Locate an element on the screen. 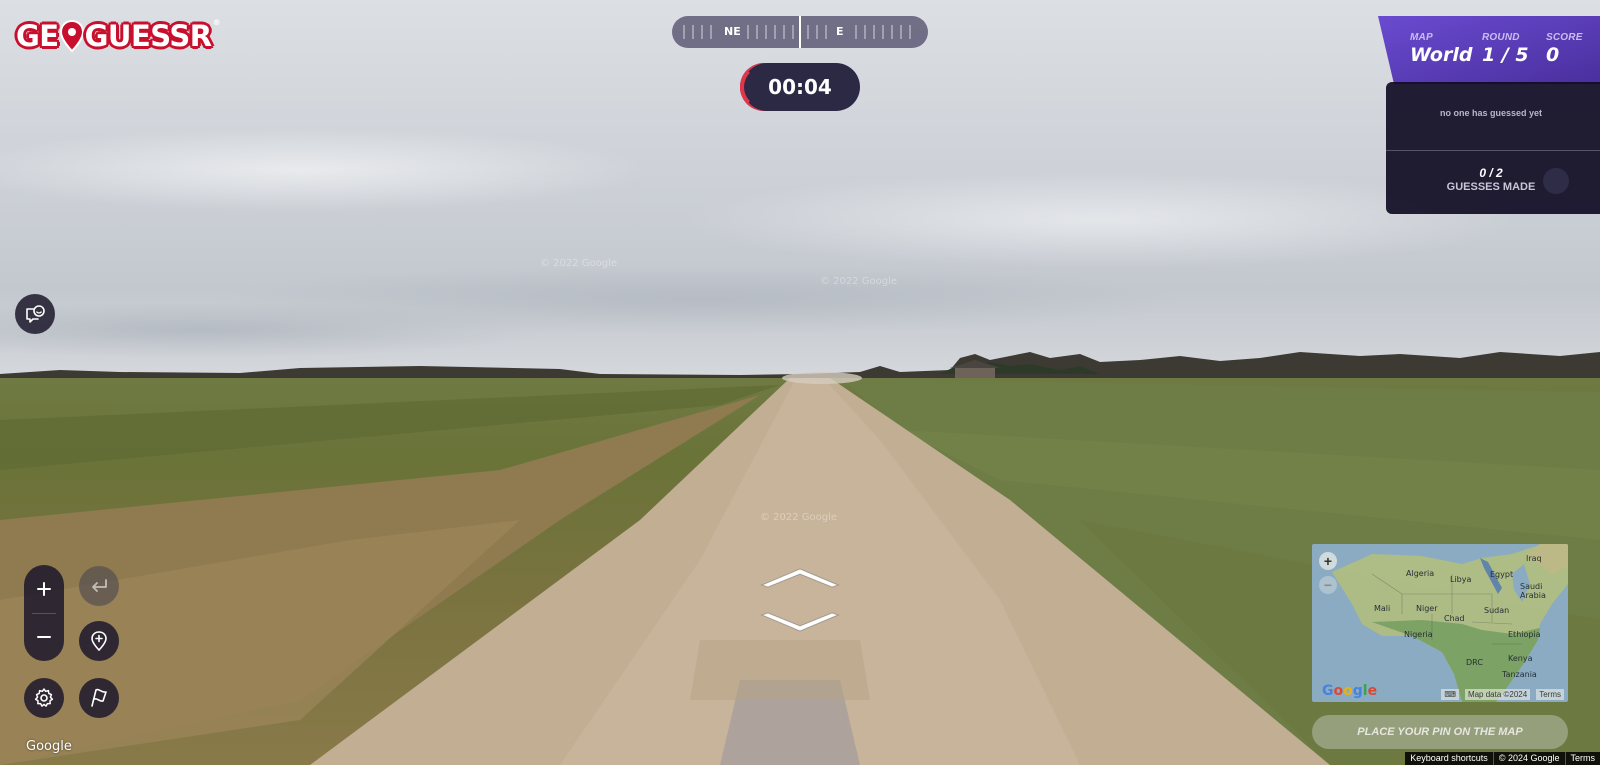 This screenshot has height=765, width=1600. compass-label-ne: NE is located at coordinates (732, 31).